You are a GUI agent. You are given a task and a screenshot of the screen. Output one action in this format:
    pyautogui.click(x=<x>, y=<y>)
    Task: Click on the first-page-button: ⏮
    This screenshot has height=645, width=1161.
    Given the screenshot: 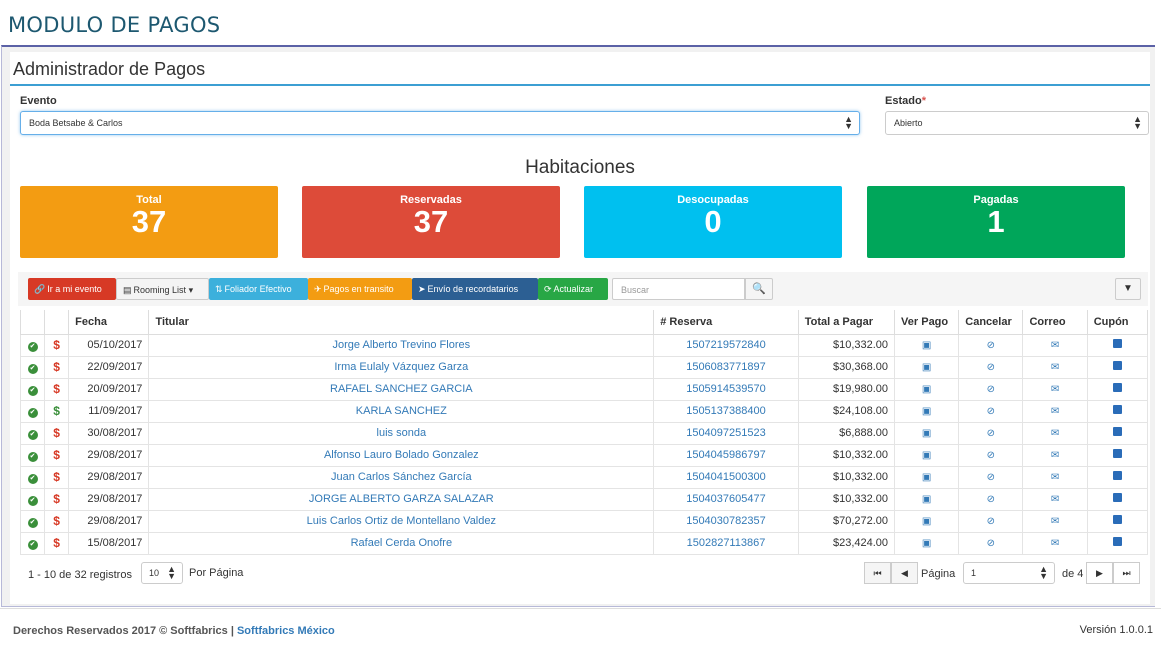 What is the action you would take?
    pyautogui.click(x=877, y=573)
    